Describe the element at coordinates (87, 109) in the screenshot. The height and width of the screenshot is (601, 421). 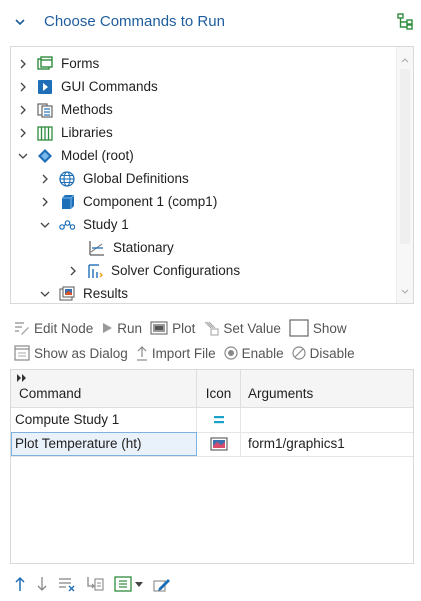
I see `tree-item-label: Methods` at that location.